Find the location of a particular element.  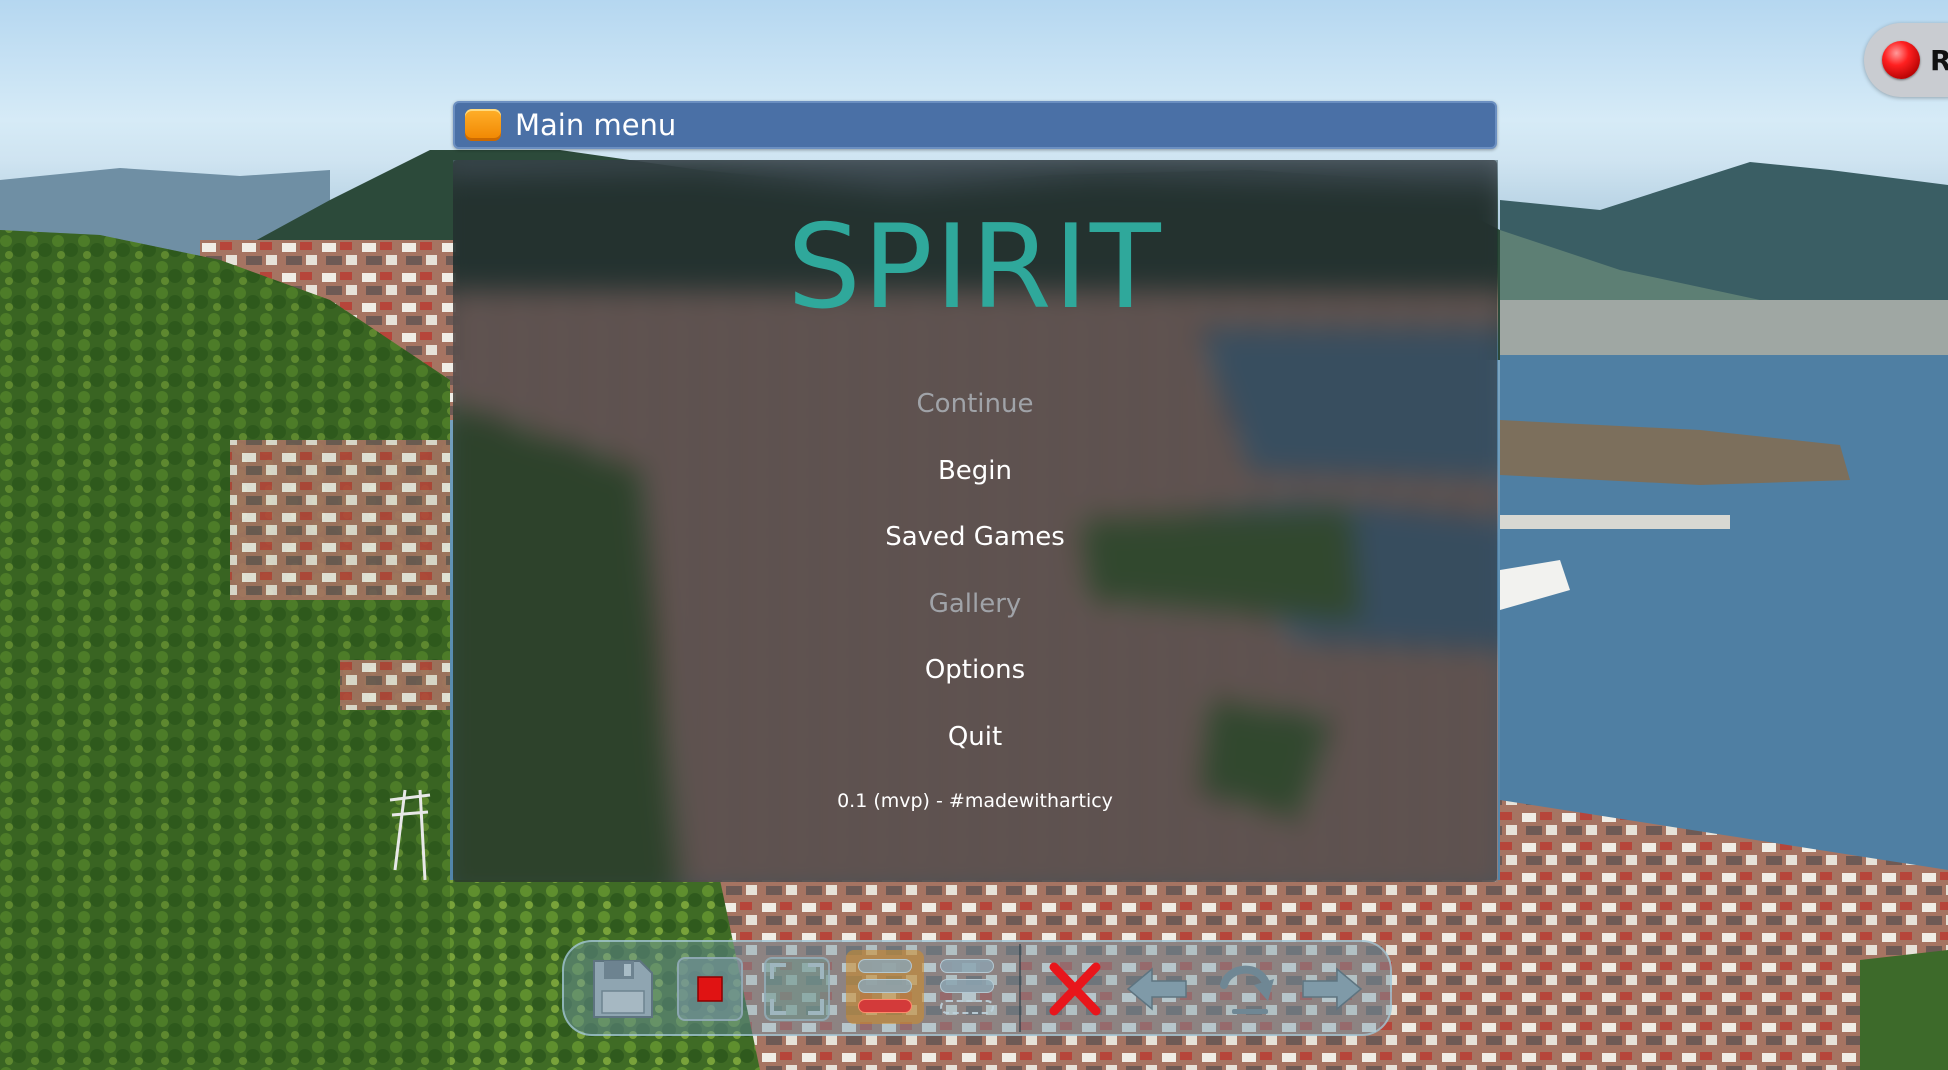

toolbar-divider is located at coordinates (1020, 988).